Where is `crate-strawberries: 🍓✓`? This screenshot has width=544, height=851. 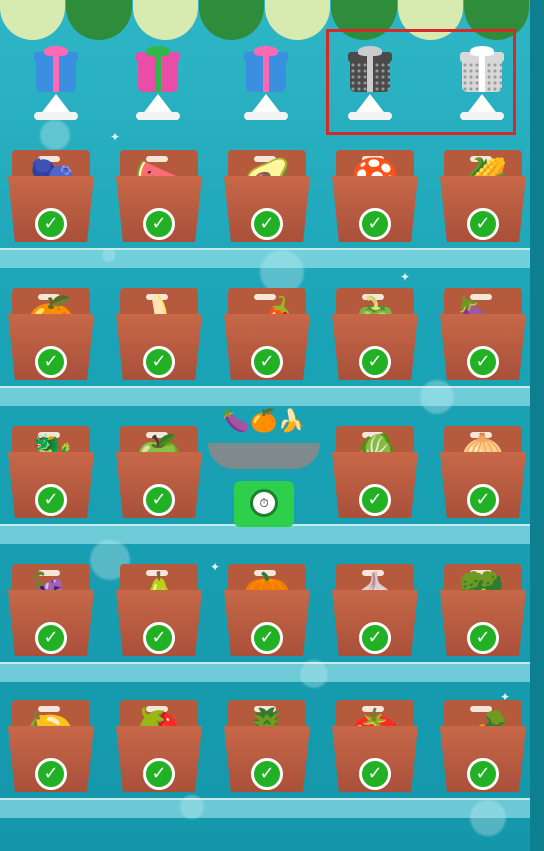
crate-strawberries: 🍓✓ is located at coordinates (159, 748).